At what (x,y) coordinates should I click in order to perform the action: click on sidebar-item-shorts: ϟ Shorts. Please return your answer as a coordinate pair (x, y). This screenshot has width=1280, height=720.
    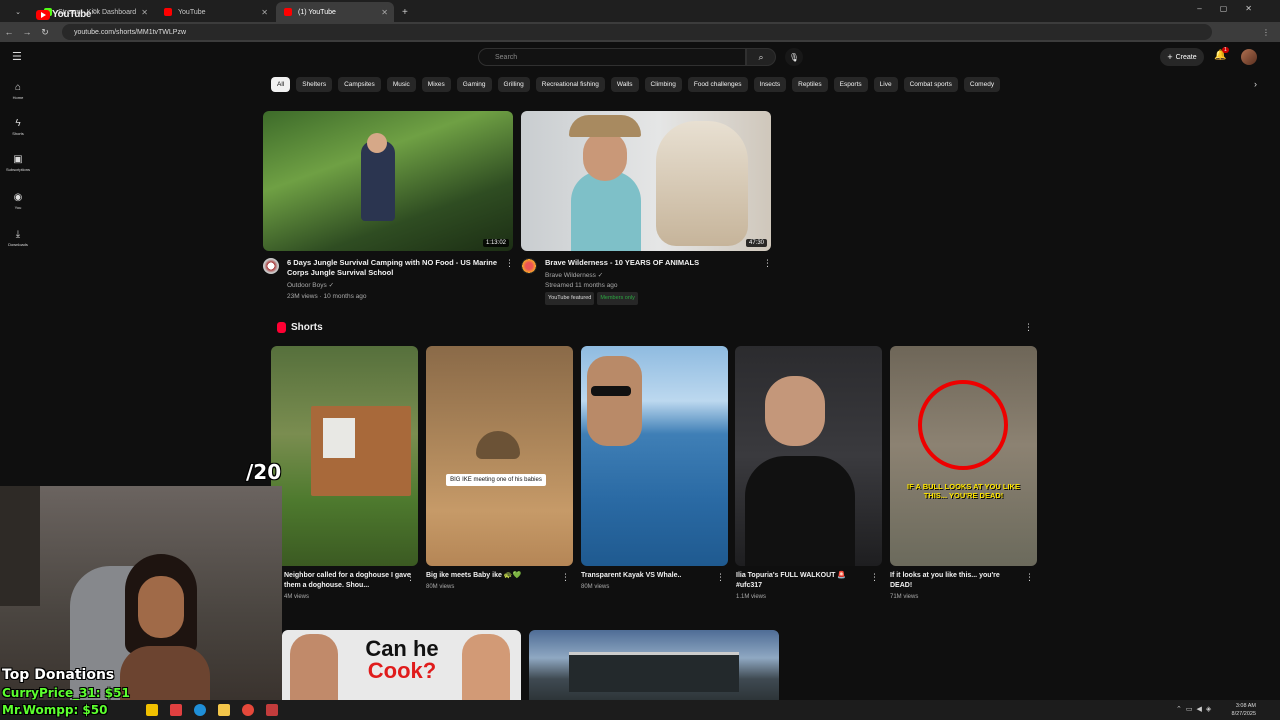
    Looking at the image, I should click on (18, 127).